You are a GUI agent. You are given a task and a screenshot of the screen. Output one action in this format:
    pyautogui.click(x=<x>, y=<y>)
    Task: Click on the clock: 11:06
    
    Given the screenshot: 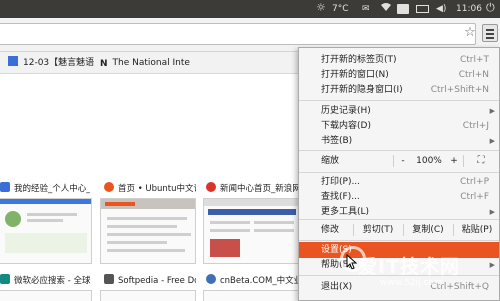 What is the action you would take?
    pyautogui.click(x=469, y=9)
    